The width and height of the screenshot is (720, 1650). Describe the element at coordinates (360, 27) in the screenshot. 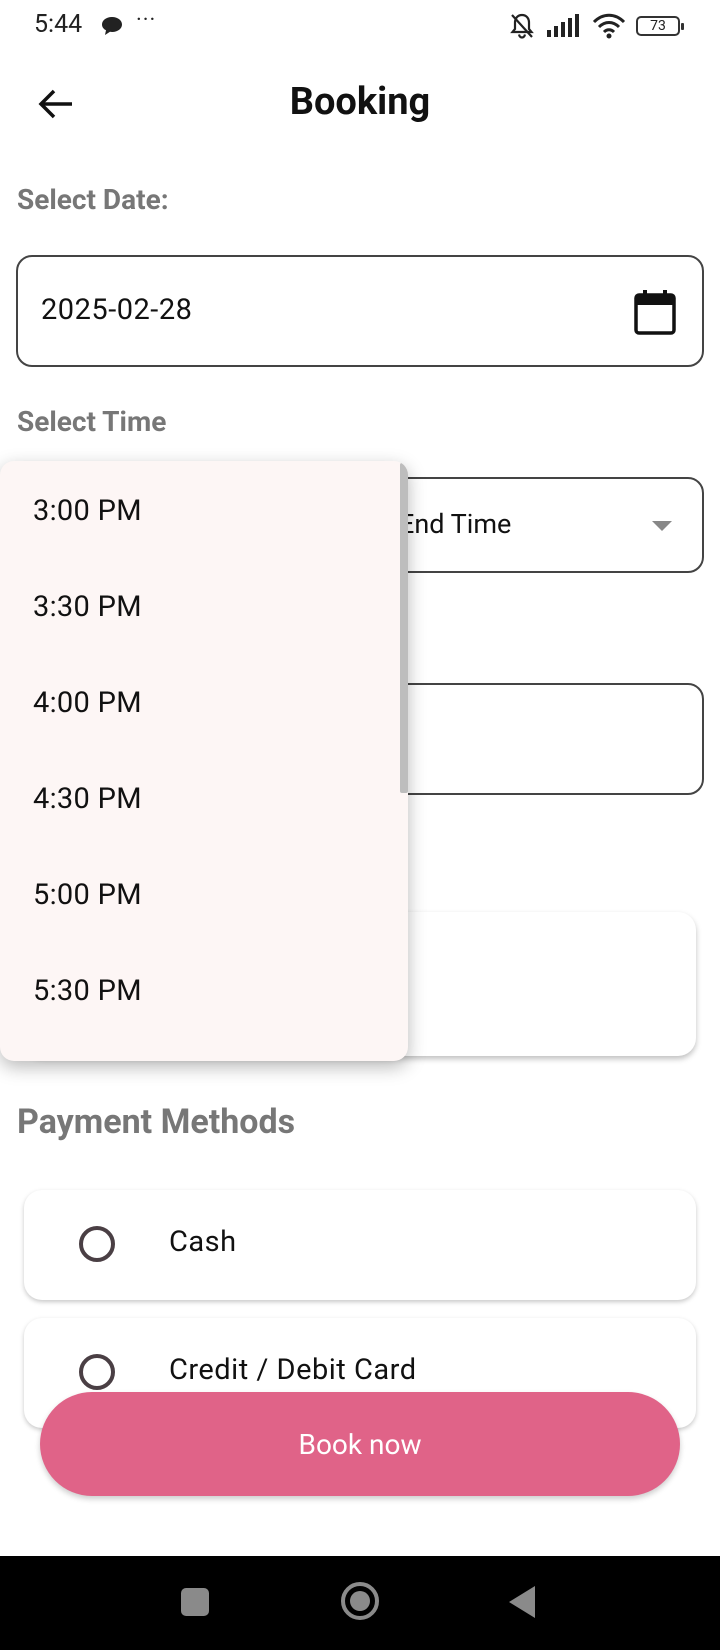

I see `status-bar: 5:44 ··· 73` at that location.